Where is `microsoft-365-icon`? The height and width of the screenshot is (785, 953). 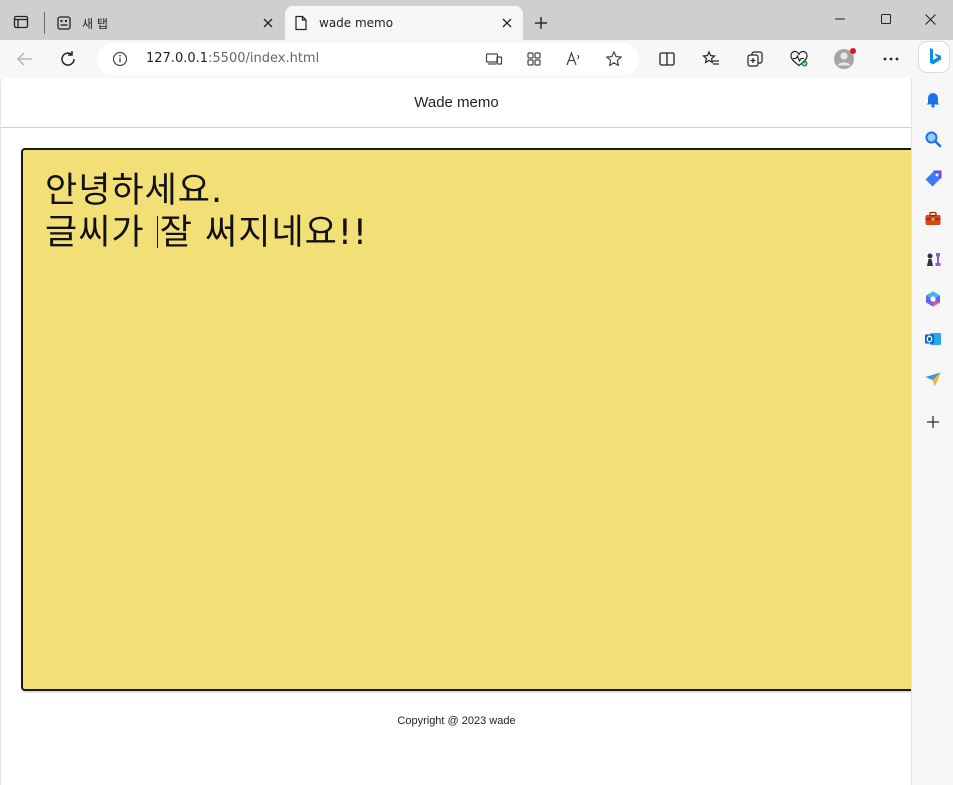 microsoft-365-icon is located at coordinates (933, 299).